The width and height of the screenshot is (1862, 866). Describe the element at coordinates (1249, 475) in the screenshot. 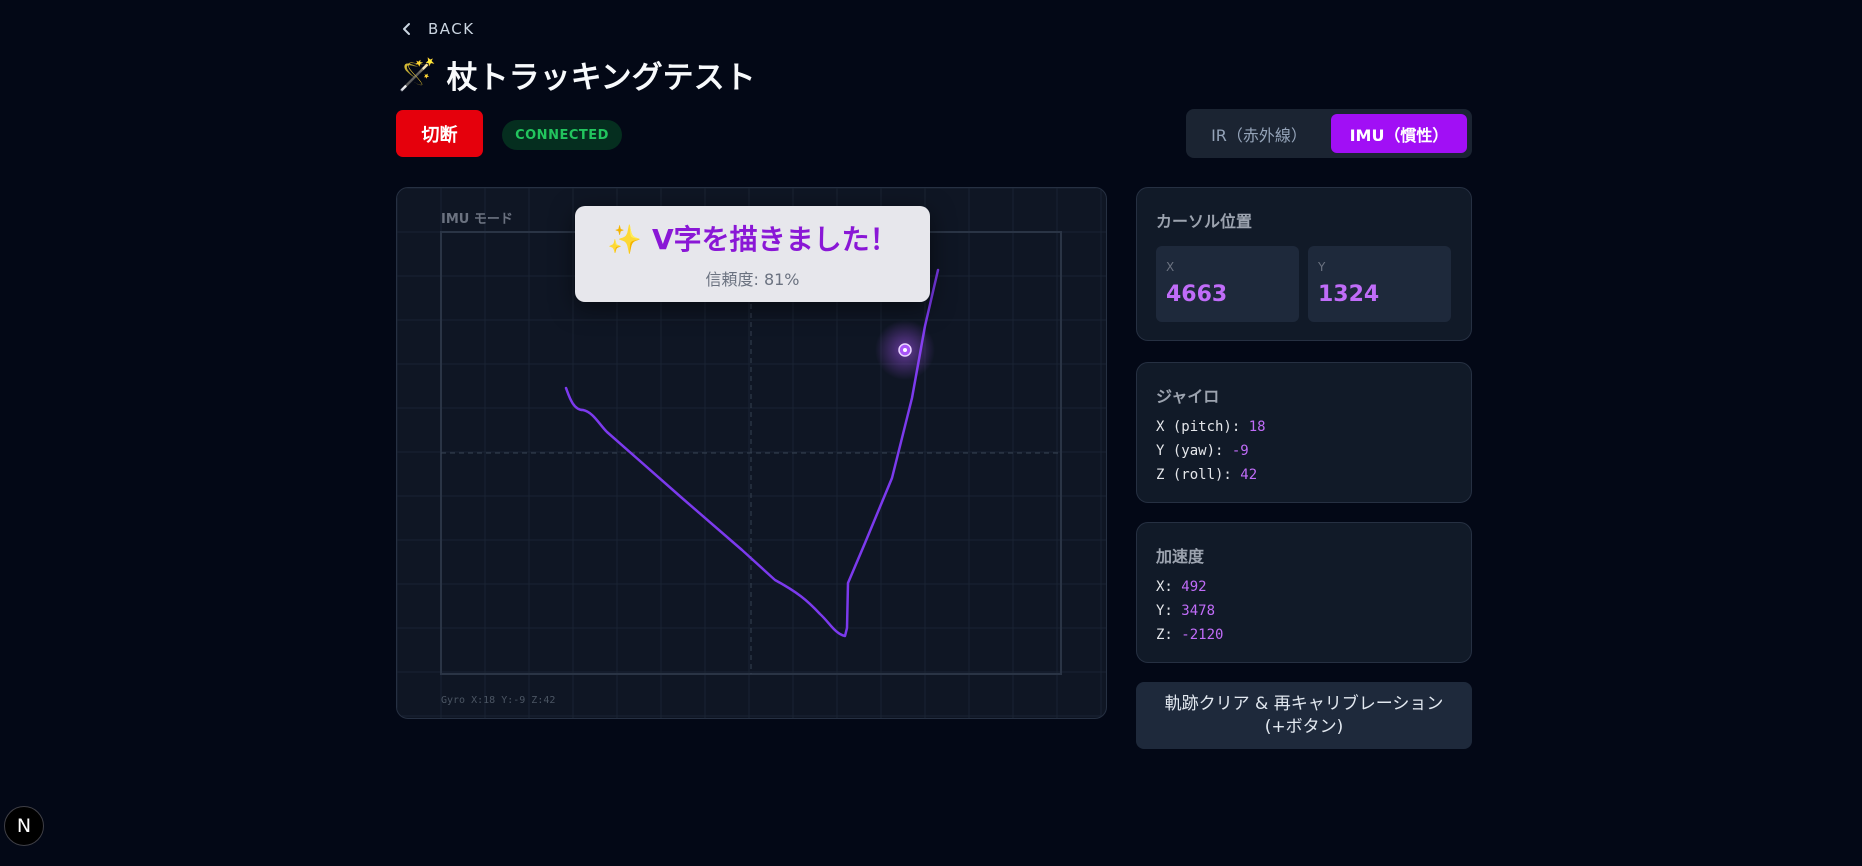

I see `reading-value: 42` at that location.